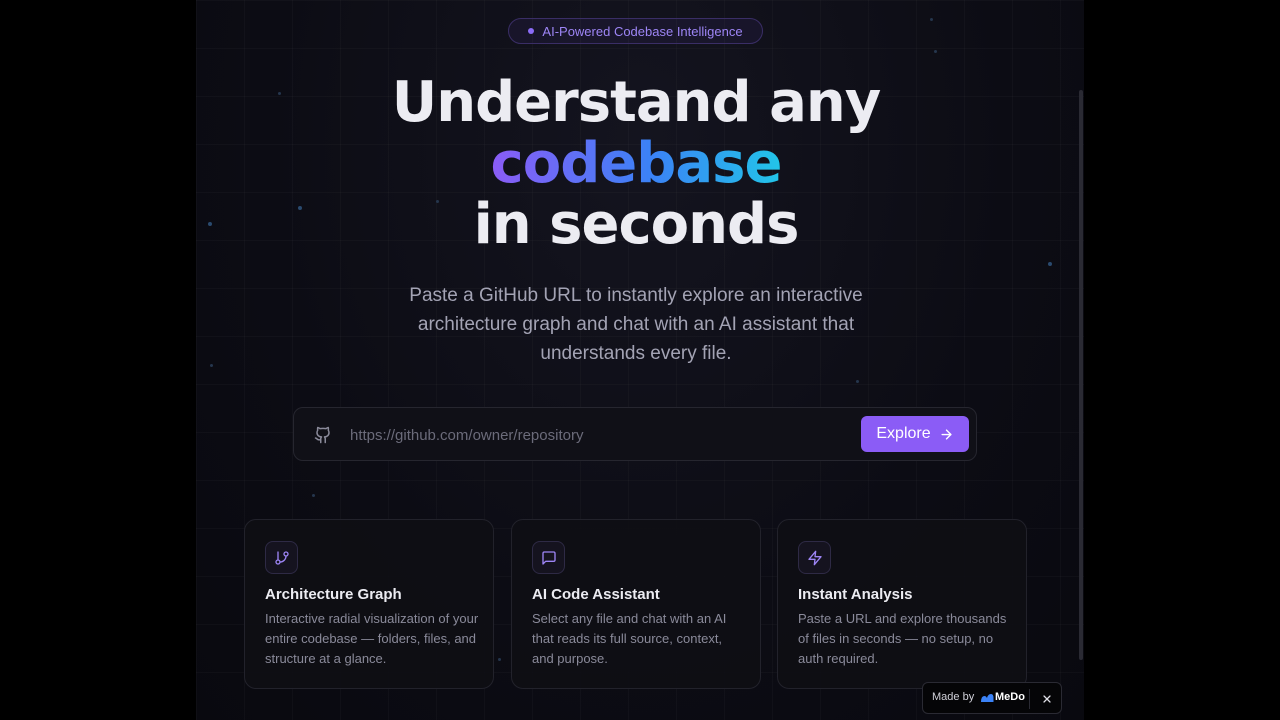 This screenshot has height=720, width=1280. Describe the element at coordinates (333, 594) in the screenshot. I see `feature-title: Architecture Graph` at that location.